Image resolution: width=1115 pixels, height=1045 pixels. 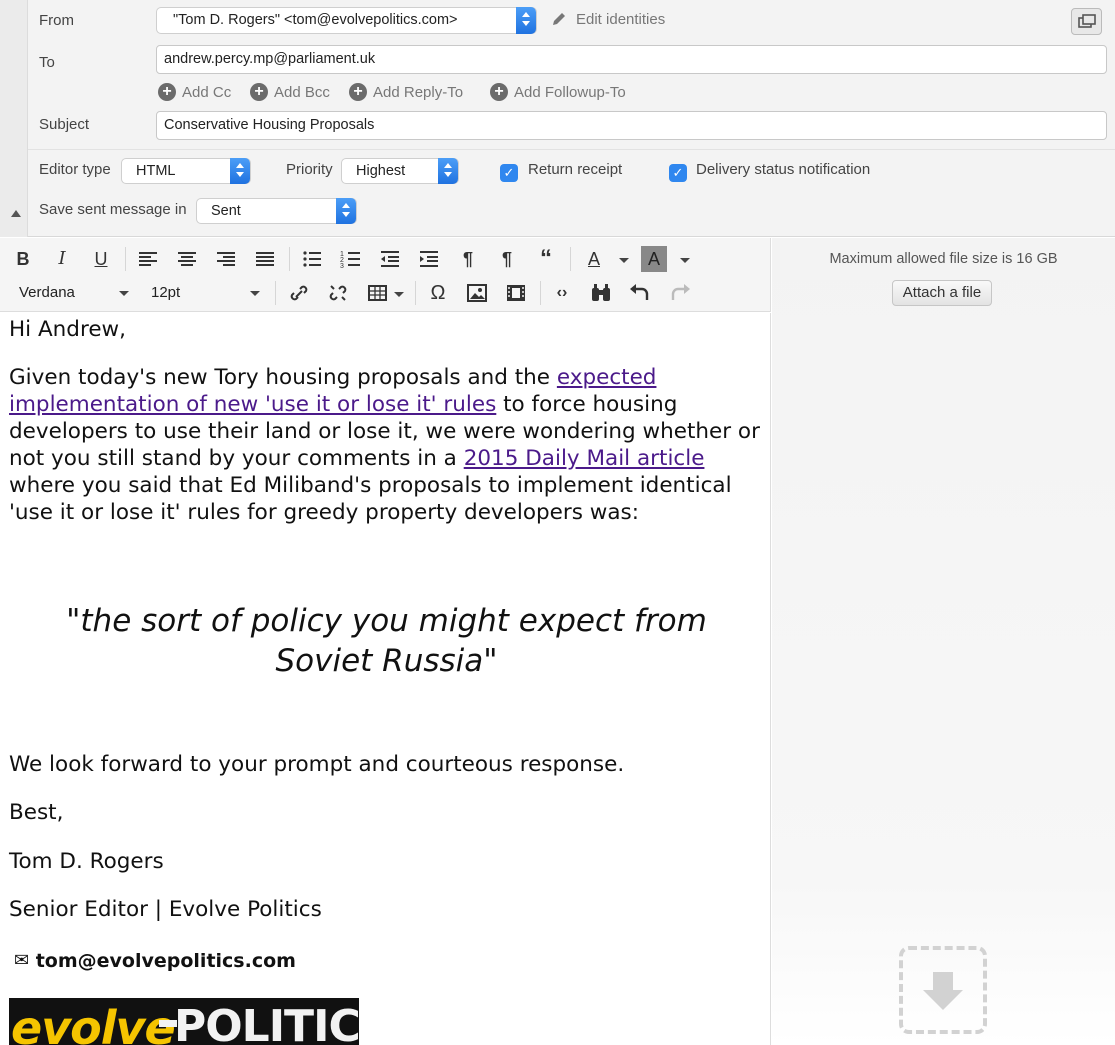 I want to click on logo-text-politics: POLITICS, so click(x=266, y=1023).